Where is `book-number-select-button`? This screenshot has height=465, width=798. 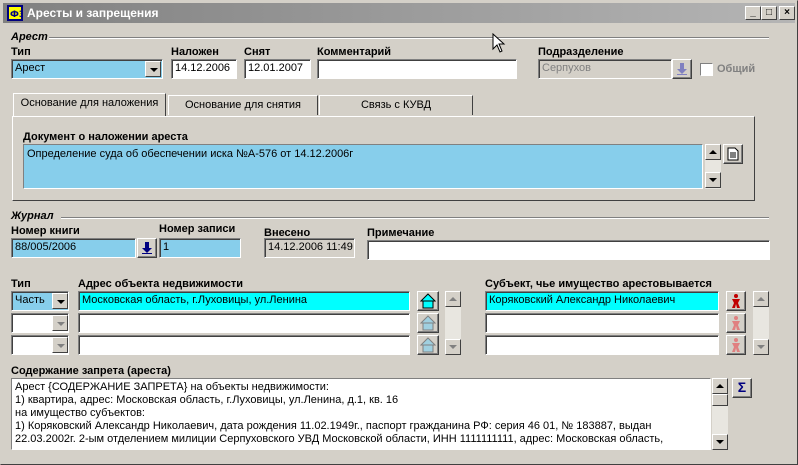 book-number-select-button is located at coordinates (147, 248).